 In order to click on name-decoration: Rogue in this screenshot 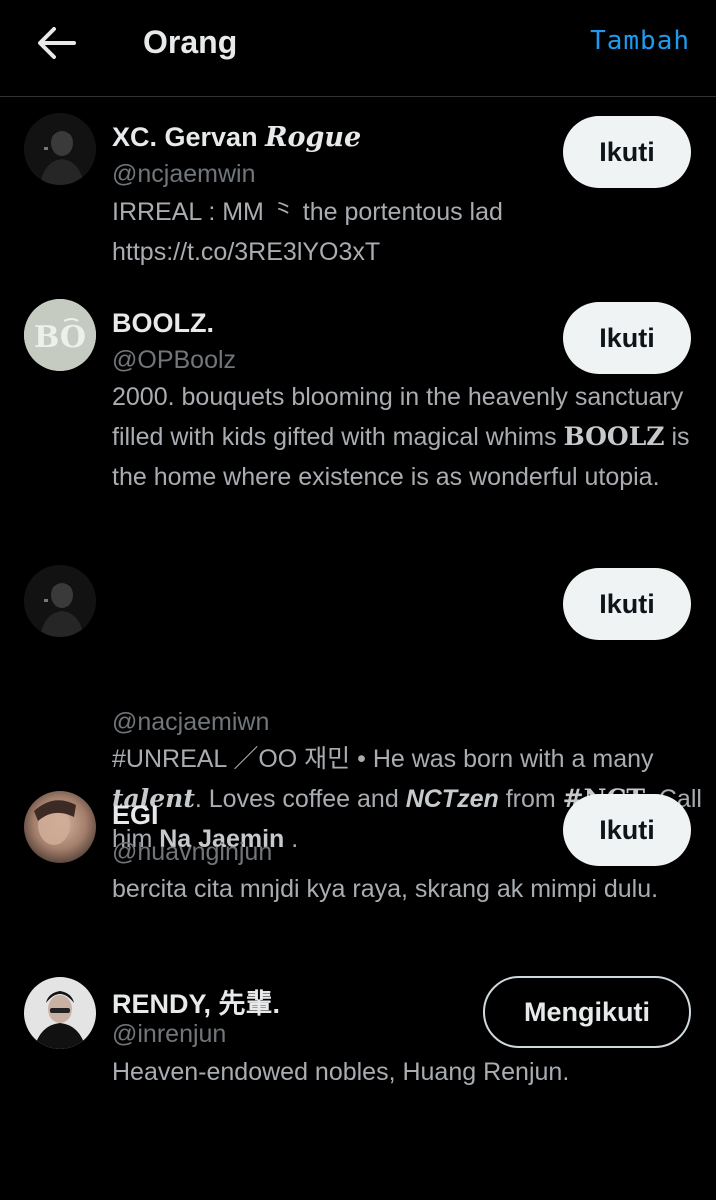, I will do `click(313, 137)`.